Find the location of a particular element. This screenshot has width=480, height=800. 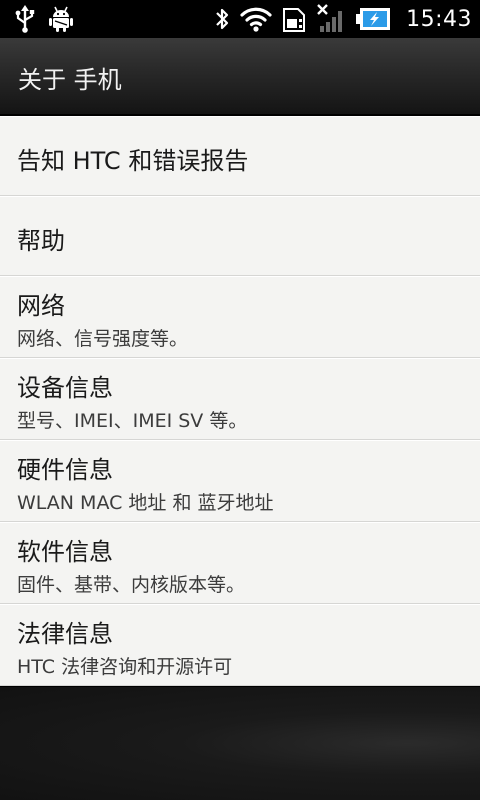

list-item-subtitle: 型号、IMEI、IMEI SV 等。 is located at coordinates (132, 421).